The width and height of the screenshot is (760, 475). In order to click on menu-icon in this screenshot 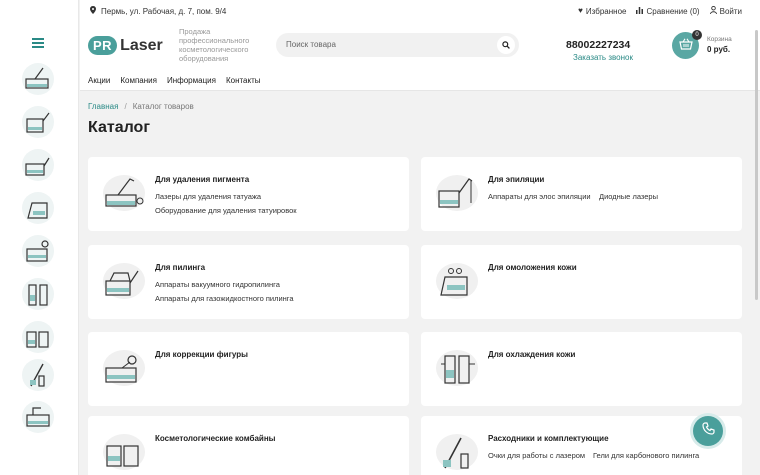, I will do `click(38, 43)`.